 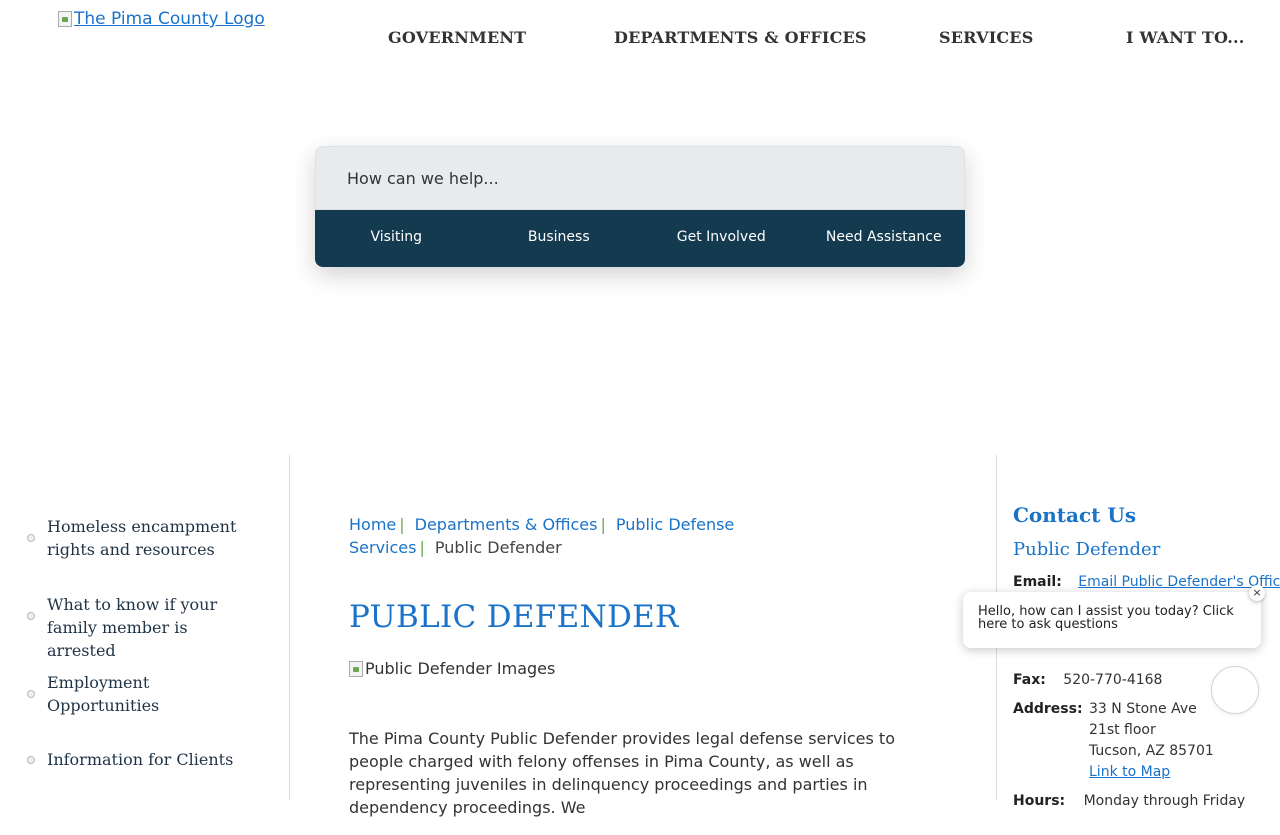 I want to click on nav-services: SERVICES, so click(x=986, y=37).